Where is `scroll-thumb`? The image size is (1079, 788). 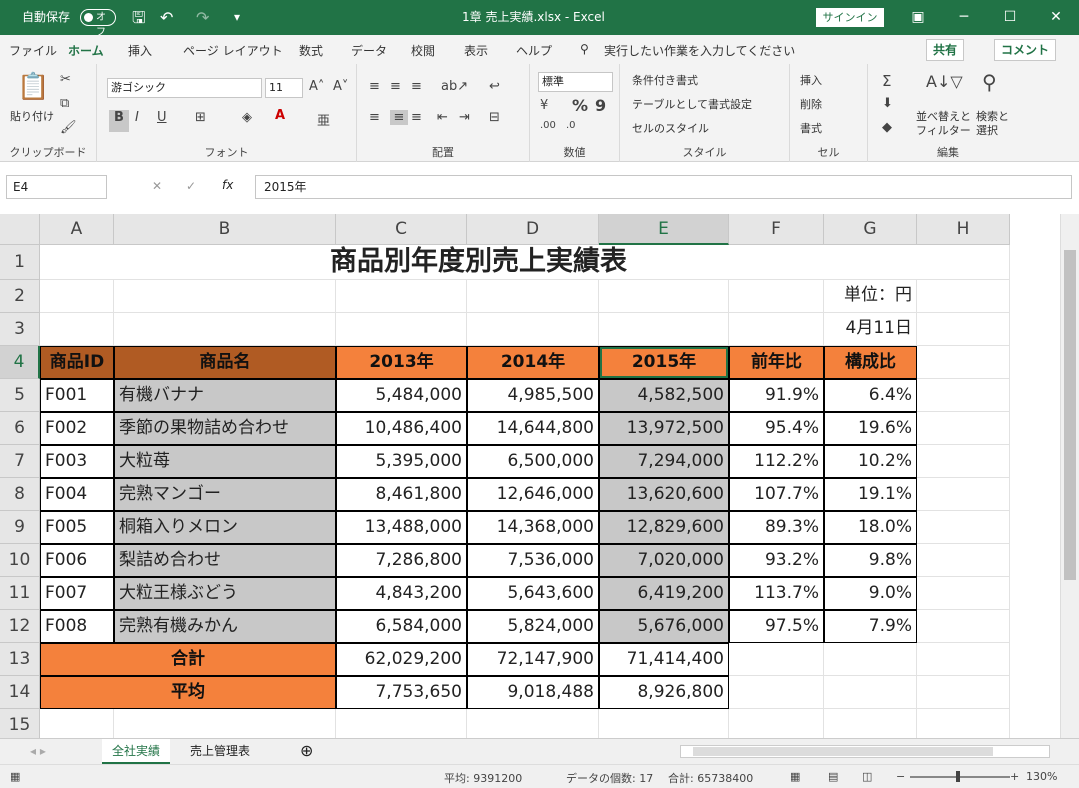
scroll-thumb is located at coordinates (1070, 415).